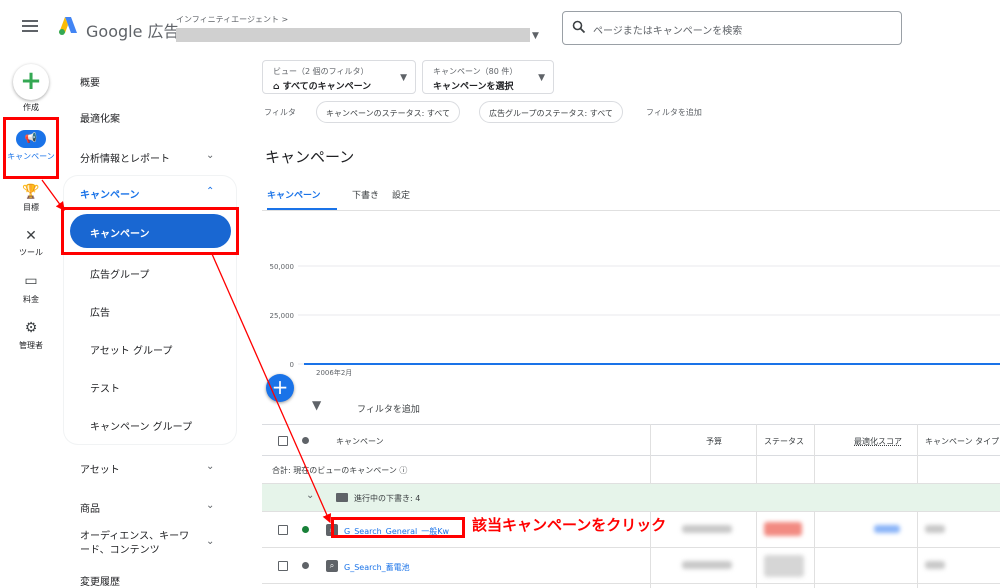 The image size is (1000, 588). What do you see at coordinates (631, 210) in the screenshot?
I see `tab-divider` at bounding box center [631, 210].